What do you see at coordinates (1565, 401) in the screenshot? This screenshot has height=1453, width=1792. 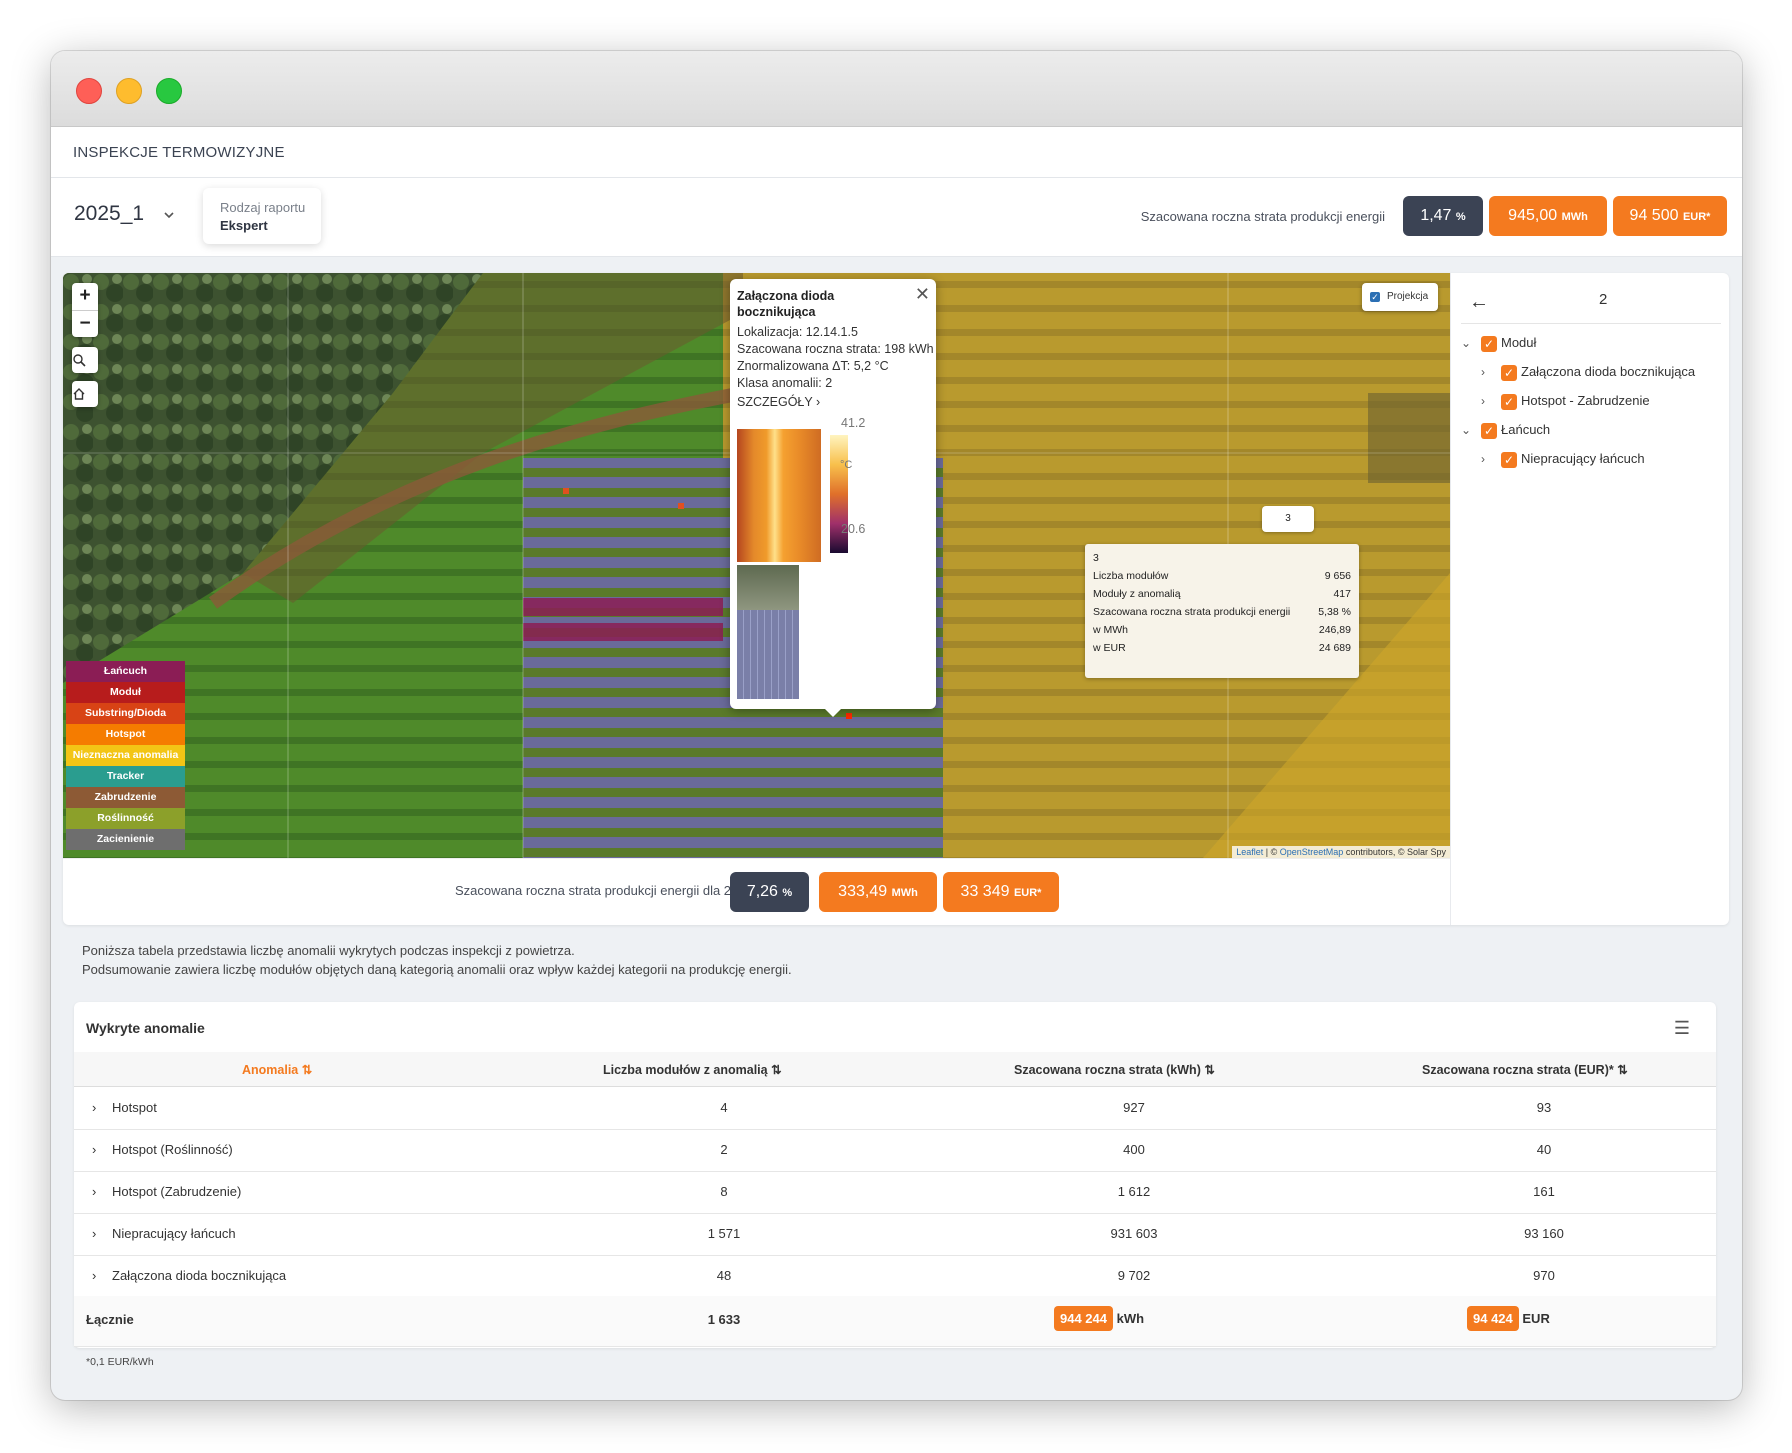 I see `tree-item-hotspot-zabrudzenie: › ✓ Hotspot - Zabrudzenie` at bounding box center [1565, 401].